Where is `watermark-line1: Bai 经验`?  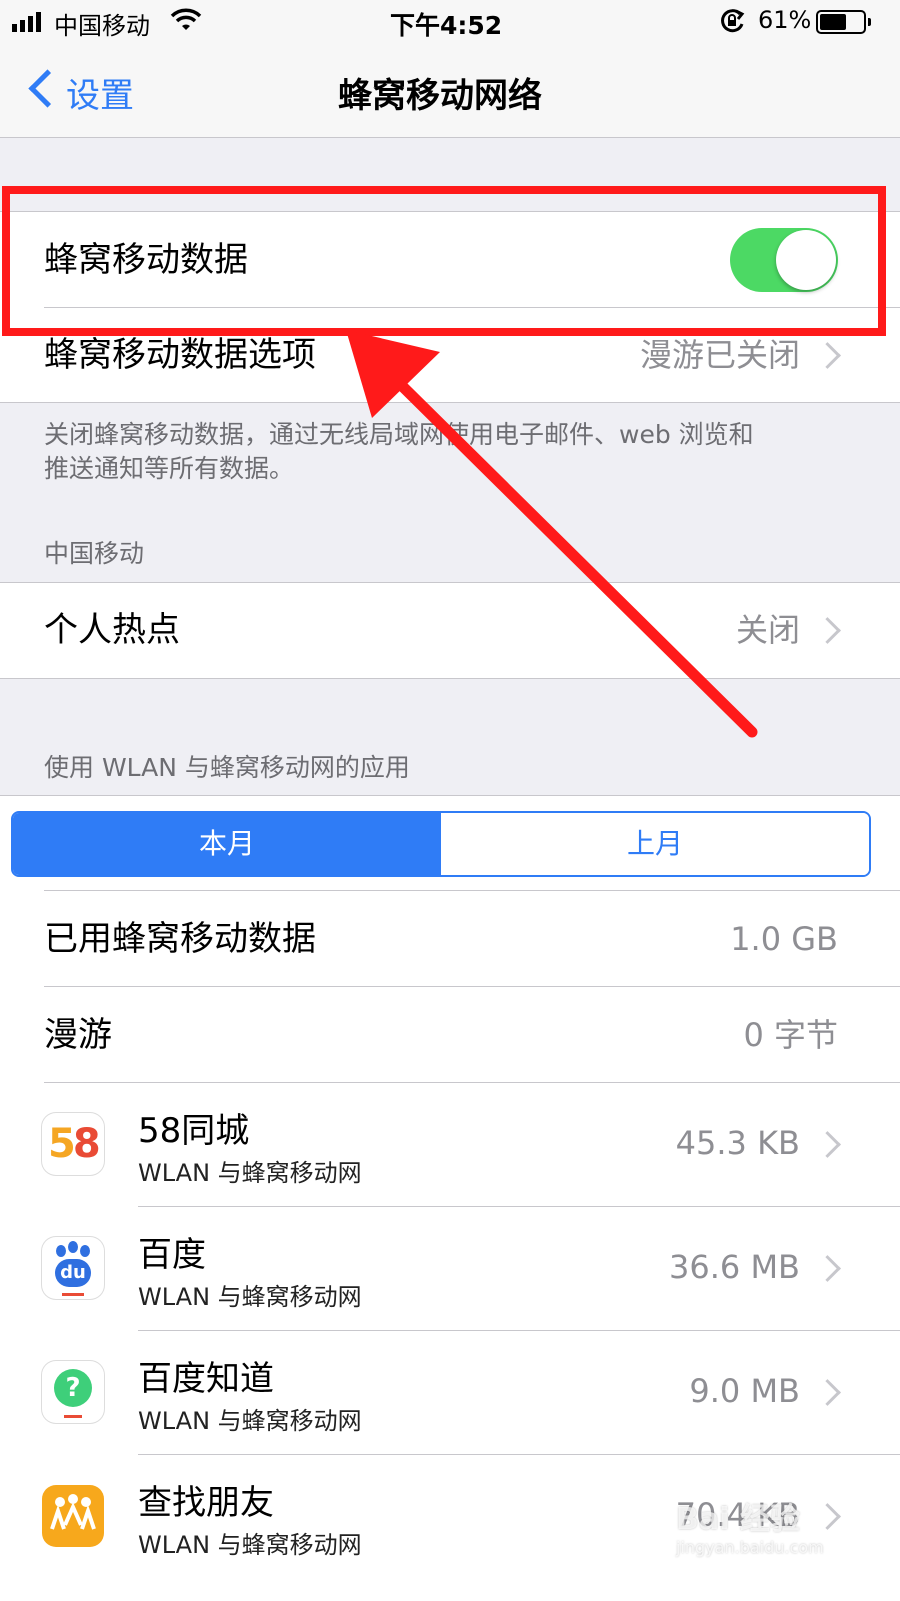 watermark-line1: Bai 经验 is located at coordinates (738, 1519).